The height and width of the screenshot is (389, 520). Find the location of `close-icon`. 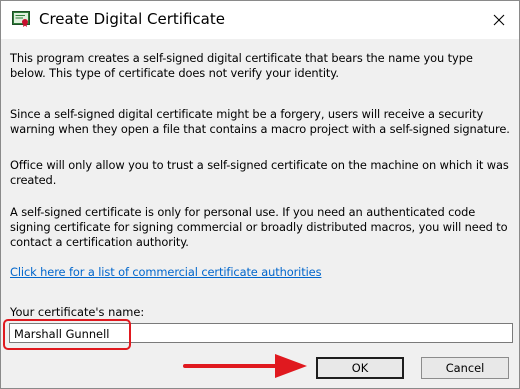

close-icon is located at coordinates (499, 20).